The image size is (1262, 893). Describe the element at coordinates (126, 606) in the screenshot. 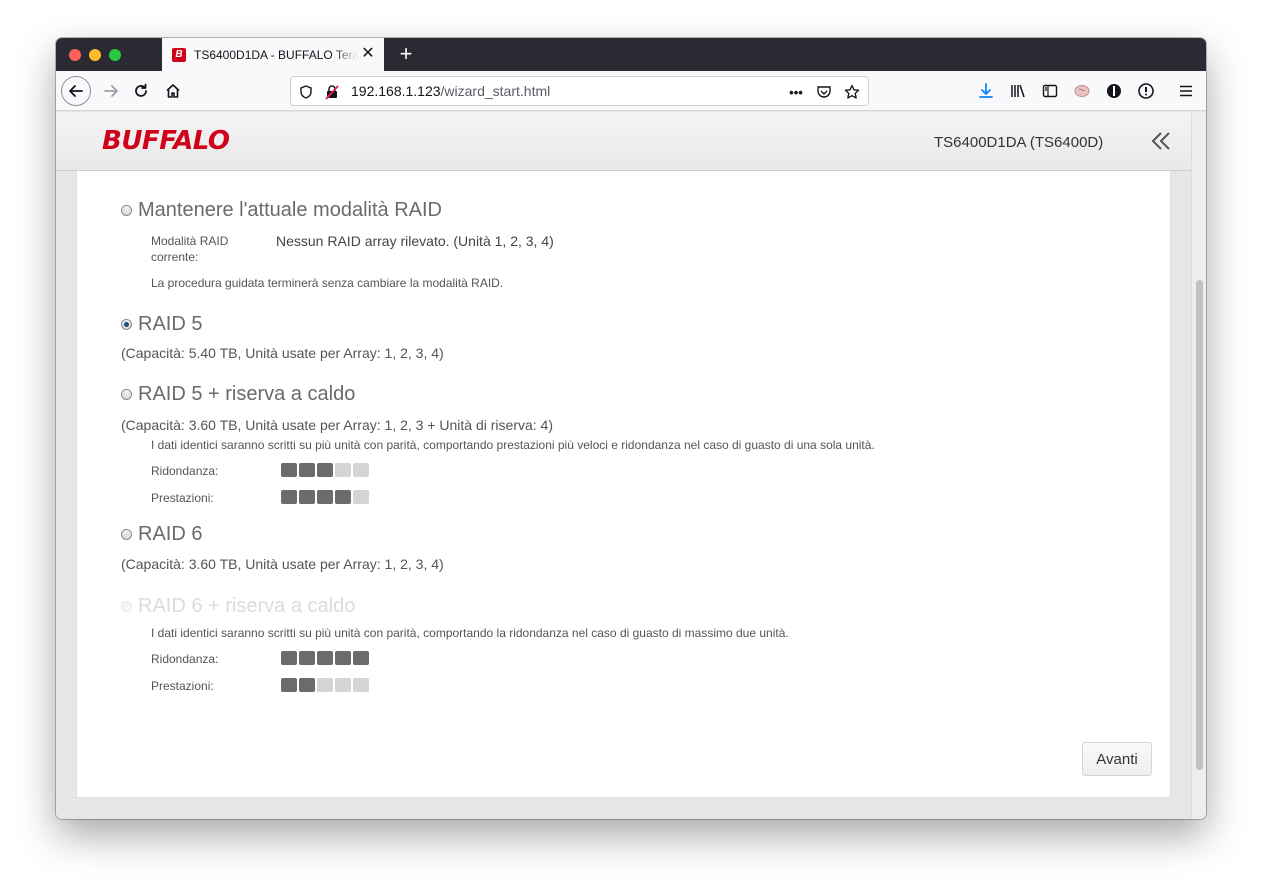

I see `radio-raid6-spare` at that location.